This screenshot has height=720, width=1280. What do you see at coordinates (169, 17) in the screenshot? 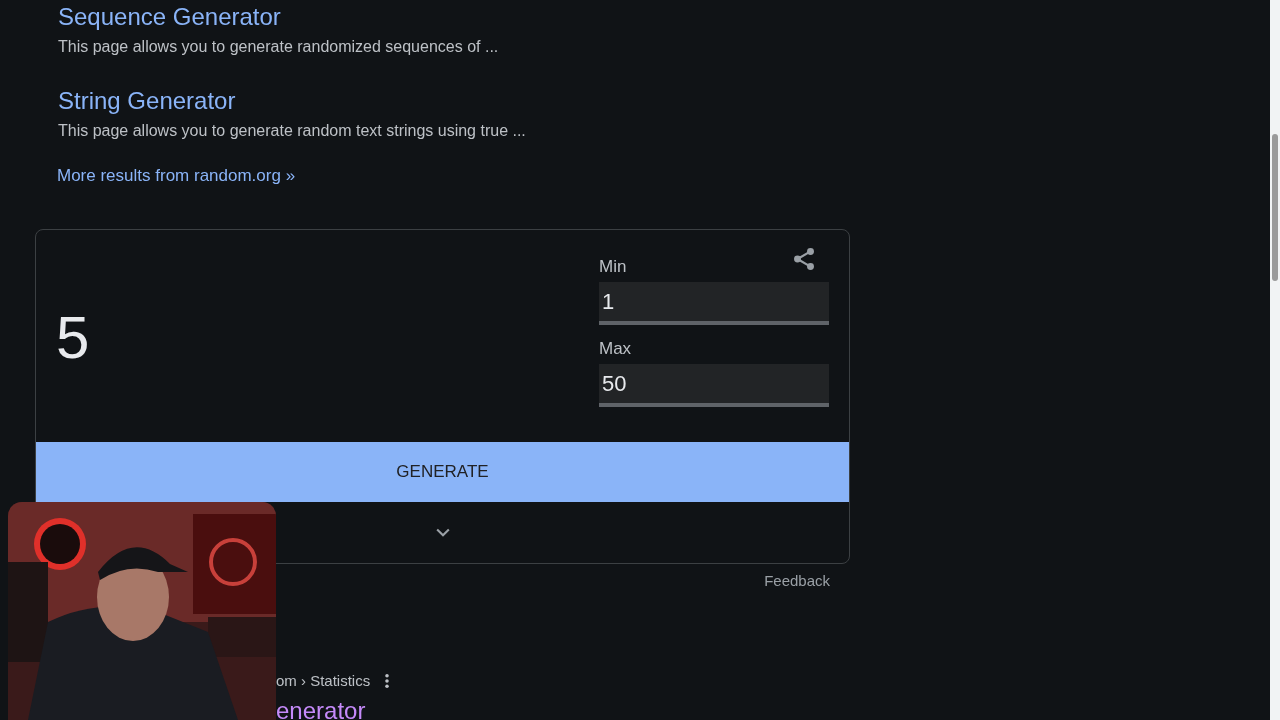
I see `result-link: Sequence Generator` at bounding box center [169, 17].